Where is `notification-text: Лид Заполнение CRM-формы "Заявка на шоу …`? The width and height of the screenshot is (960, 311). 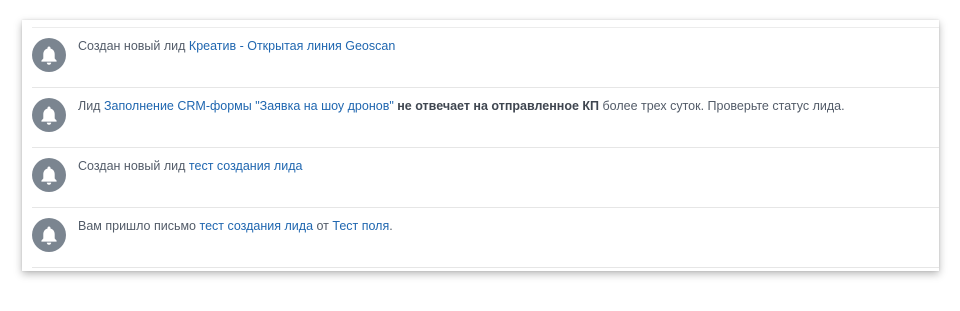
notification-text: Лид Заполнение CRM-формы "Заявка на шоу … is located at coordinates (503, 106).